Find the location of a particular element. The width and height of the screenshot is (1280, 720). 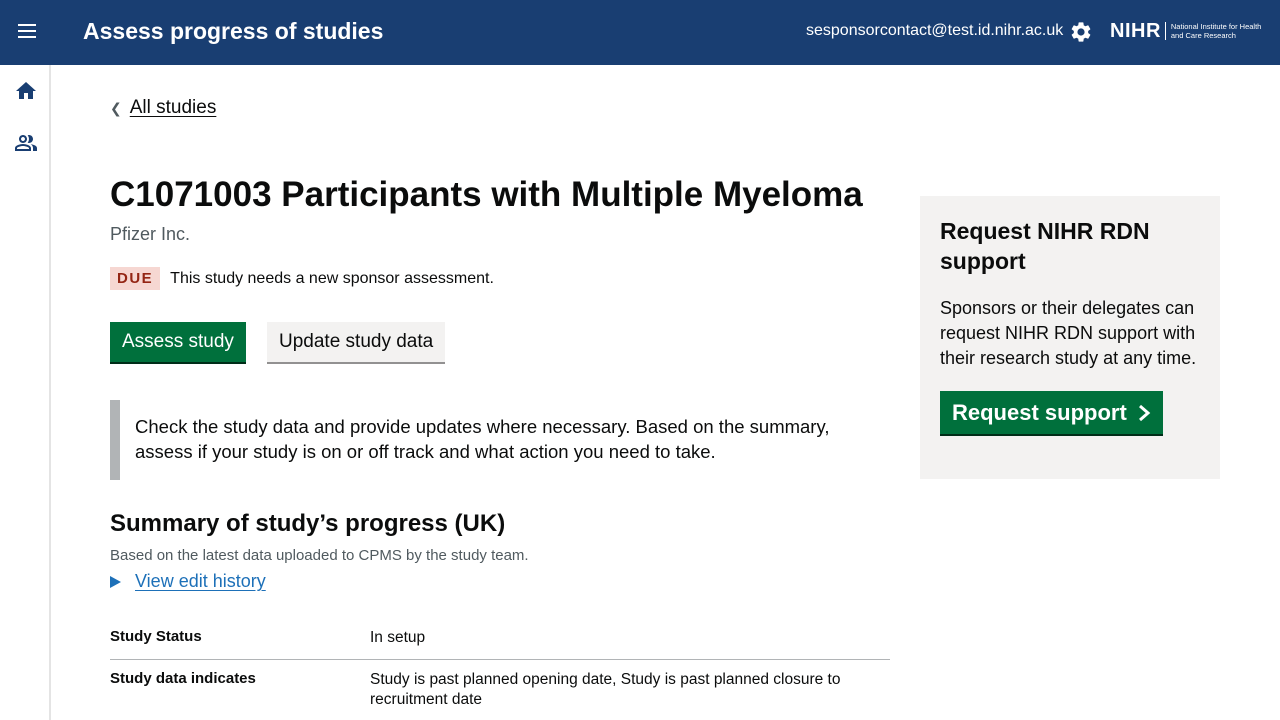

disclosure-triangle-icon is located at coordinates (115, 581).